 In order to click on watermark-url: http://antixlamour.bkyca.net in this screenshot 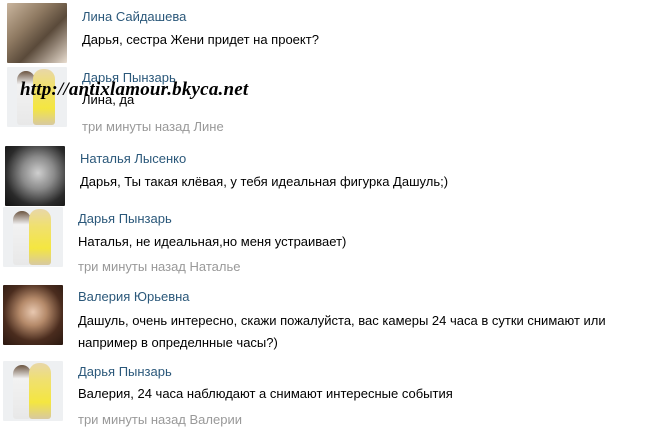, I will do `click(134, 89)`.